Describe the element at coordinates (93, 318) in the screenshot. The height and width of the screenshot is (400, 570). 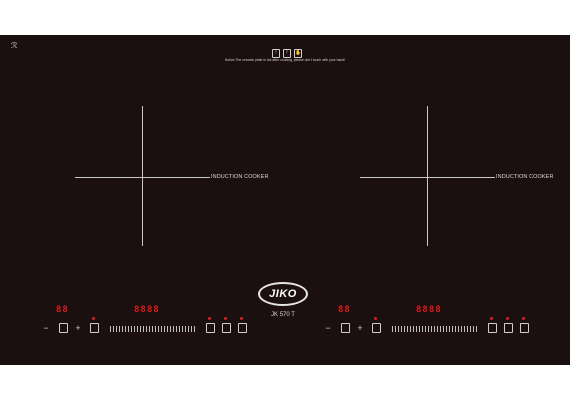
I see `left-lock-indicator-led` at that location.